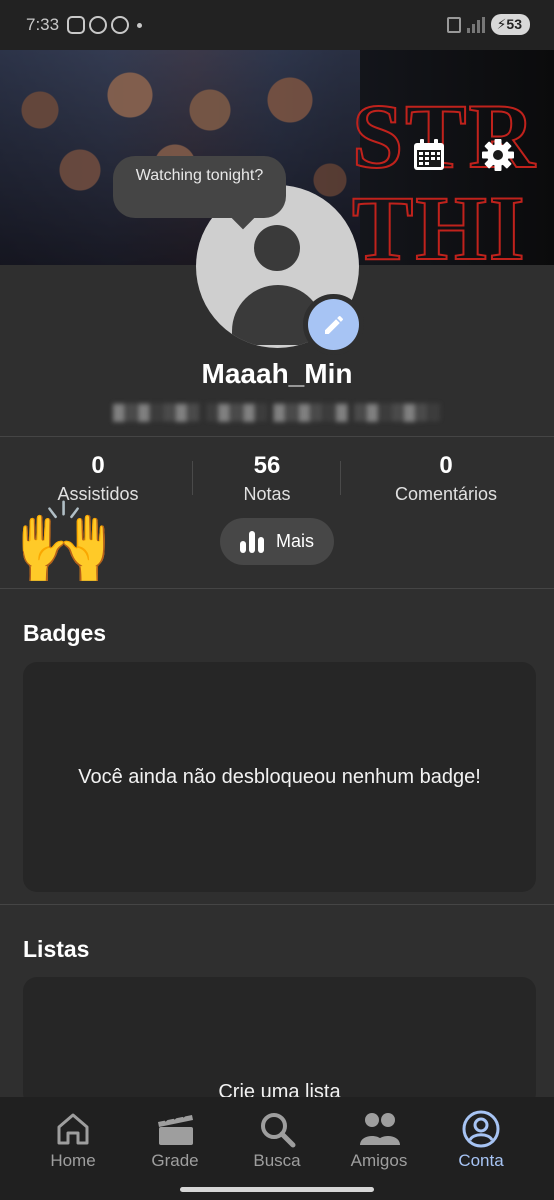 This screenshot has height=1200, width=554. What do you see at coordinates (429, 155) in the screenshot?
I see `calendar-icon` at bounding box center [429, 155].